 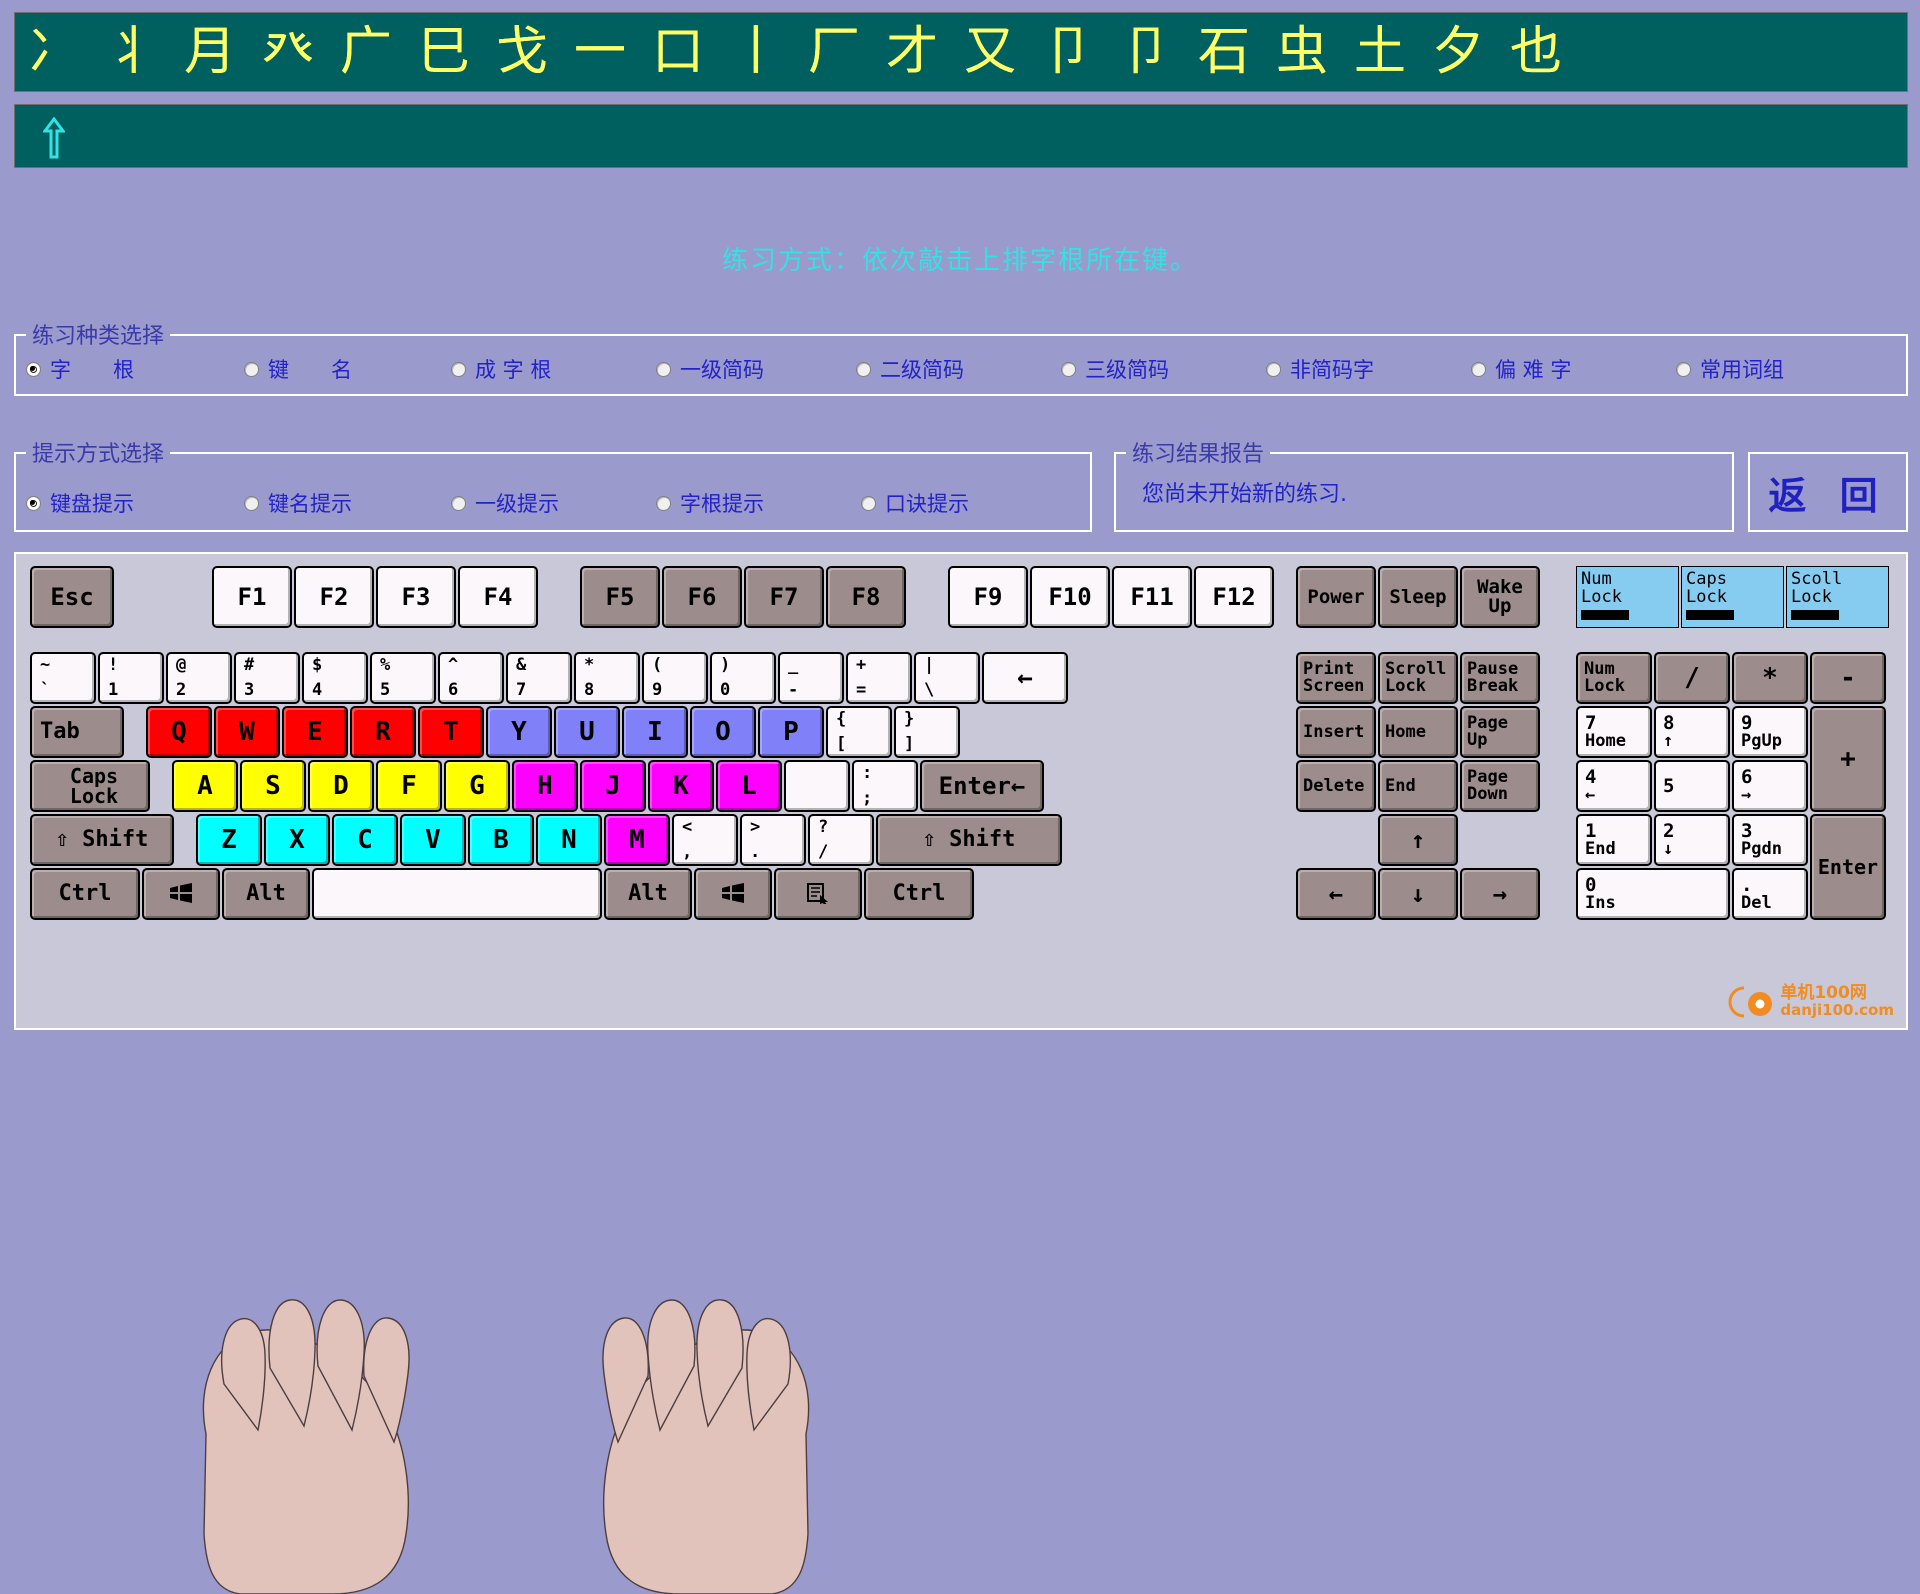 I want to click on key-7: & 7, so click(x=539, y=678).